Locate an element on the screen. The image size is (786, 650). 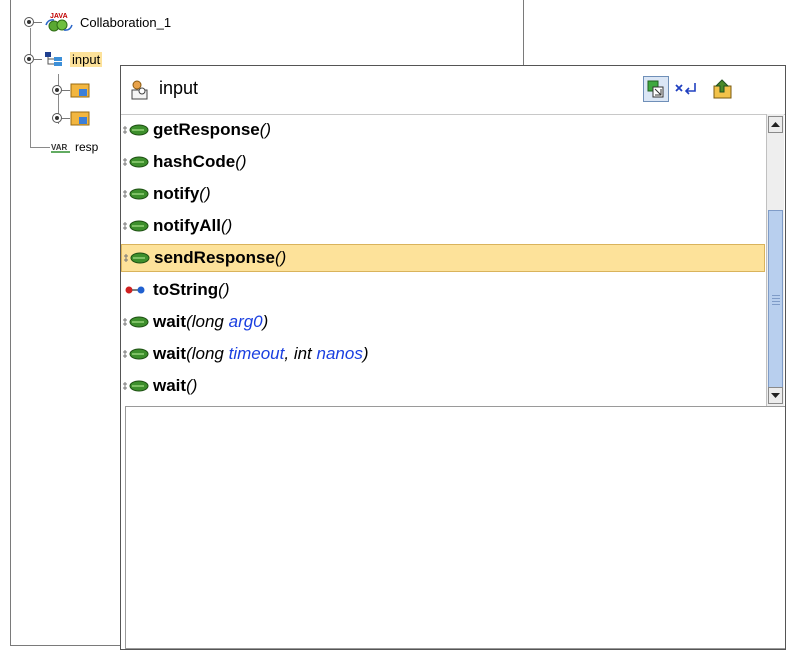
var-icon: VAR is located at coordinates (61, 147).